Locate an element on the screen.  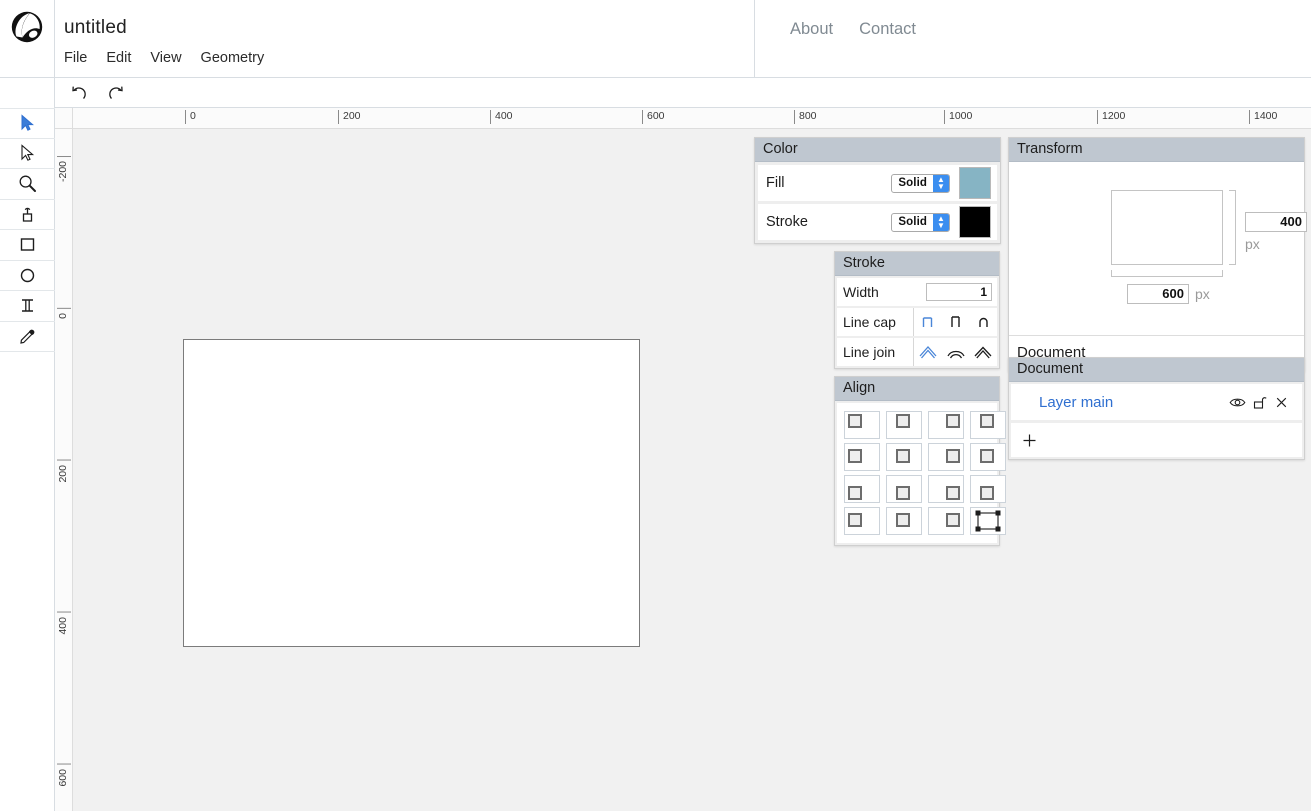
stroke-width-input: 1 is located at coordinates (959, 292).